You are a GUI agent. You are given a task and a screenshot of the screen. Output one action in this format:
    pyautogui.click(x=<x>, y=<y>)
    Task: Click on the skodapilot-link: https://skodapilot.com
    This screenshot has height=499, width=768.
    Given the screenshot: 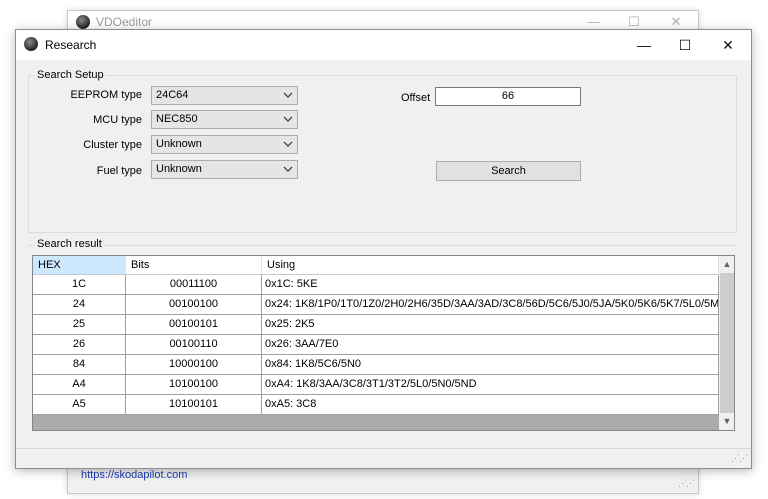 What is the action you would take?
    pyautogui.click(x=134, y=475)
    